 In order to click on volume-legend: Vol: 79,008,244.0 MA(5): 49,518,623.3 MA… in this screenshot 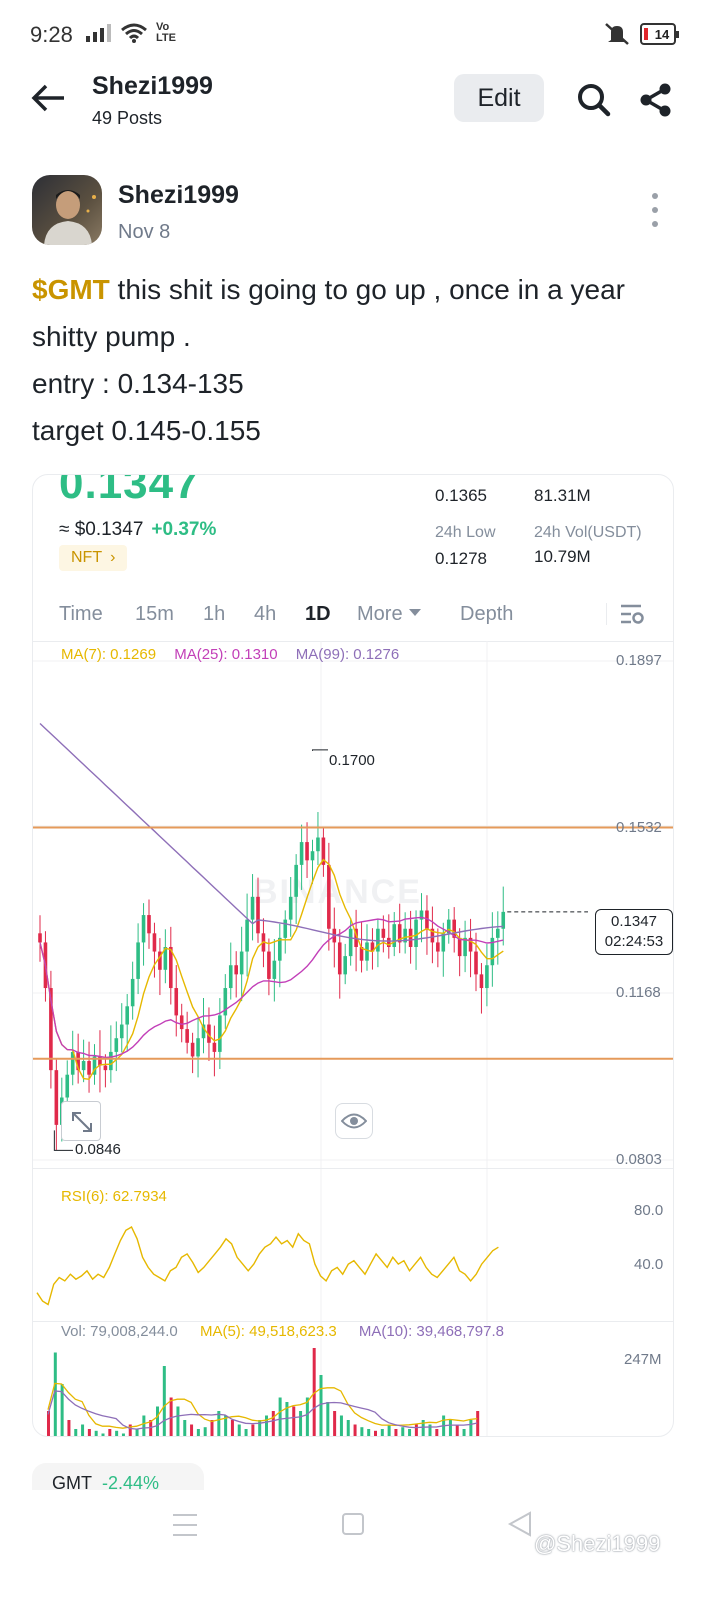, I will do `click(291, 1331)`.